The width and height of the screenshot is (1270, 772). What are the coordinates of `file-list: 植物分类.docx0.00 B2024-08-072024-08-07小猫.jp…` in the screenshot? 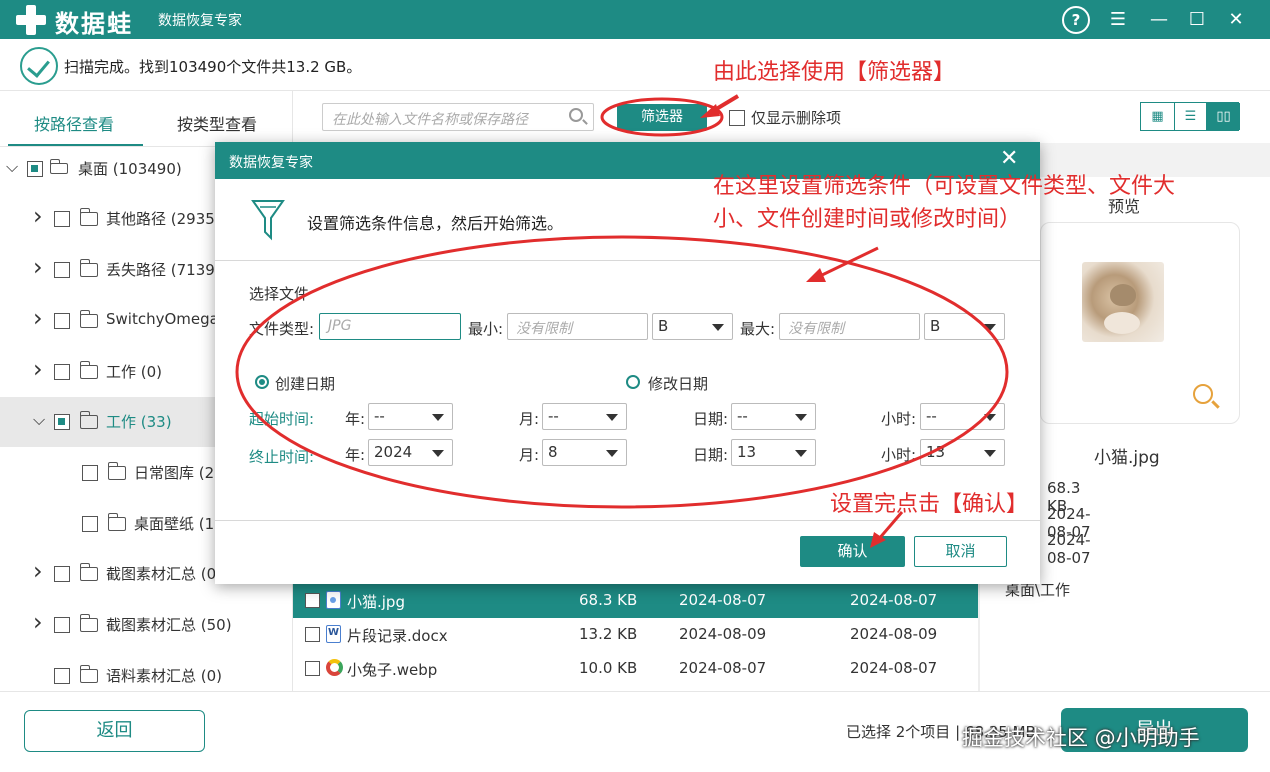 It's located at (635, 630).